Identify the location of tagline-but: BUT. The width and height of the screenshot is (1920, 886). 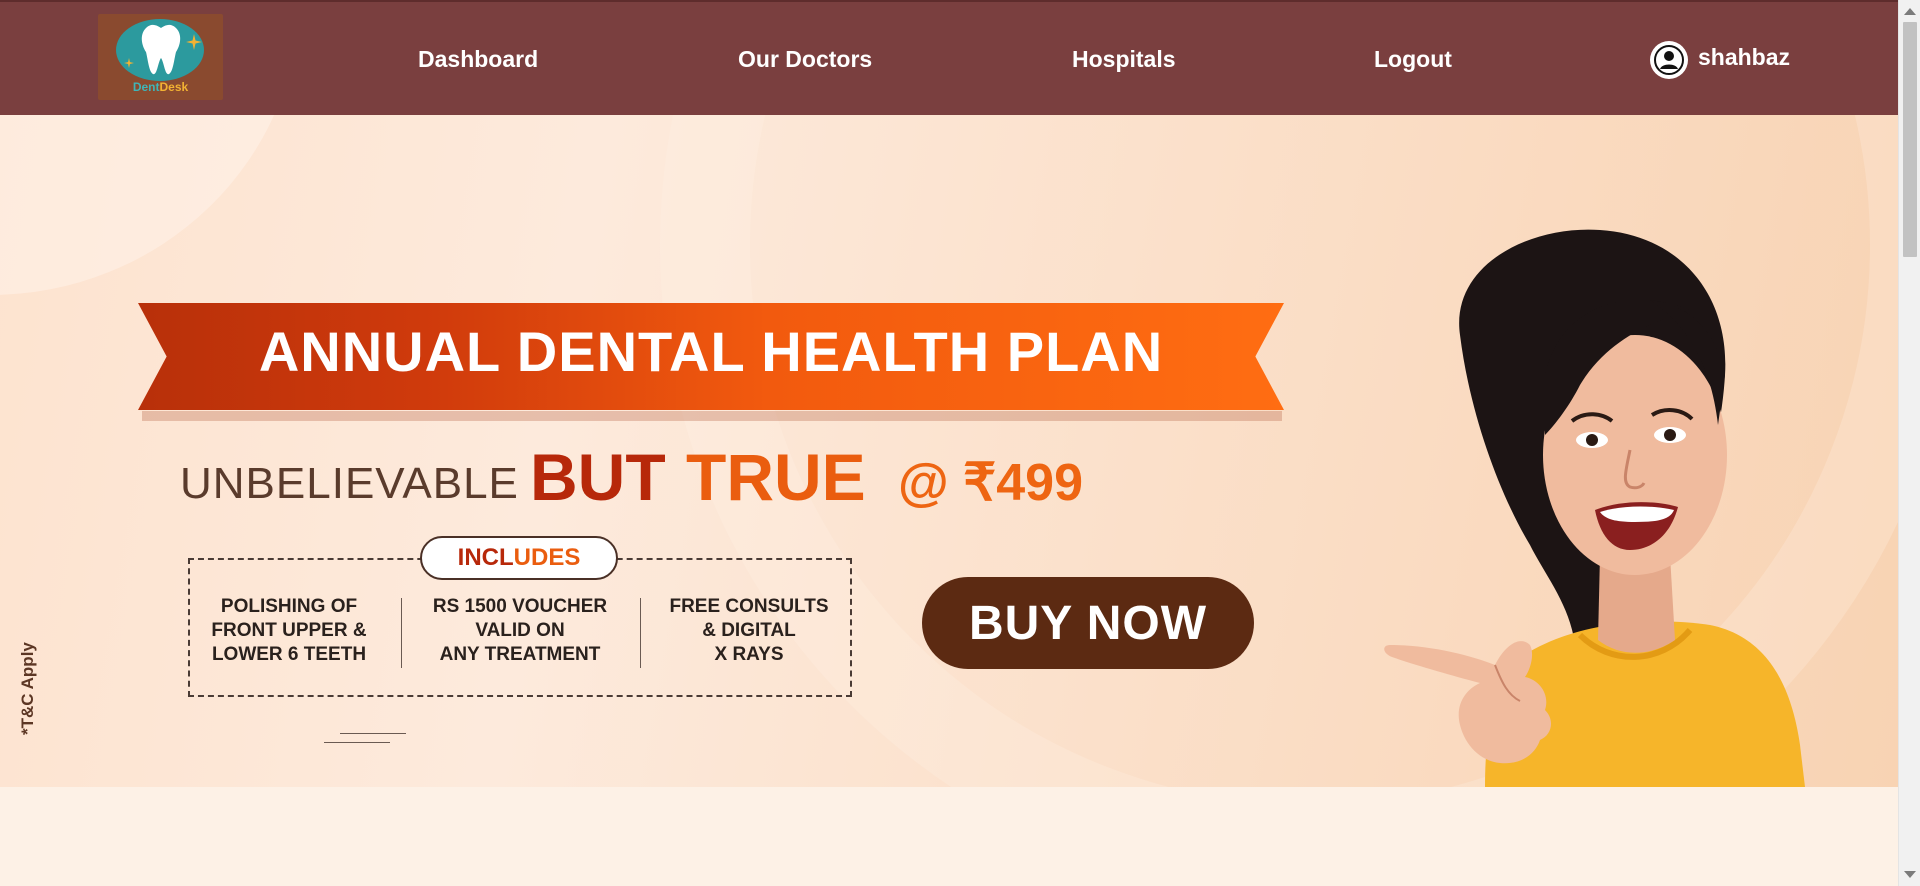
(598, 477).